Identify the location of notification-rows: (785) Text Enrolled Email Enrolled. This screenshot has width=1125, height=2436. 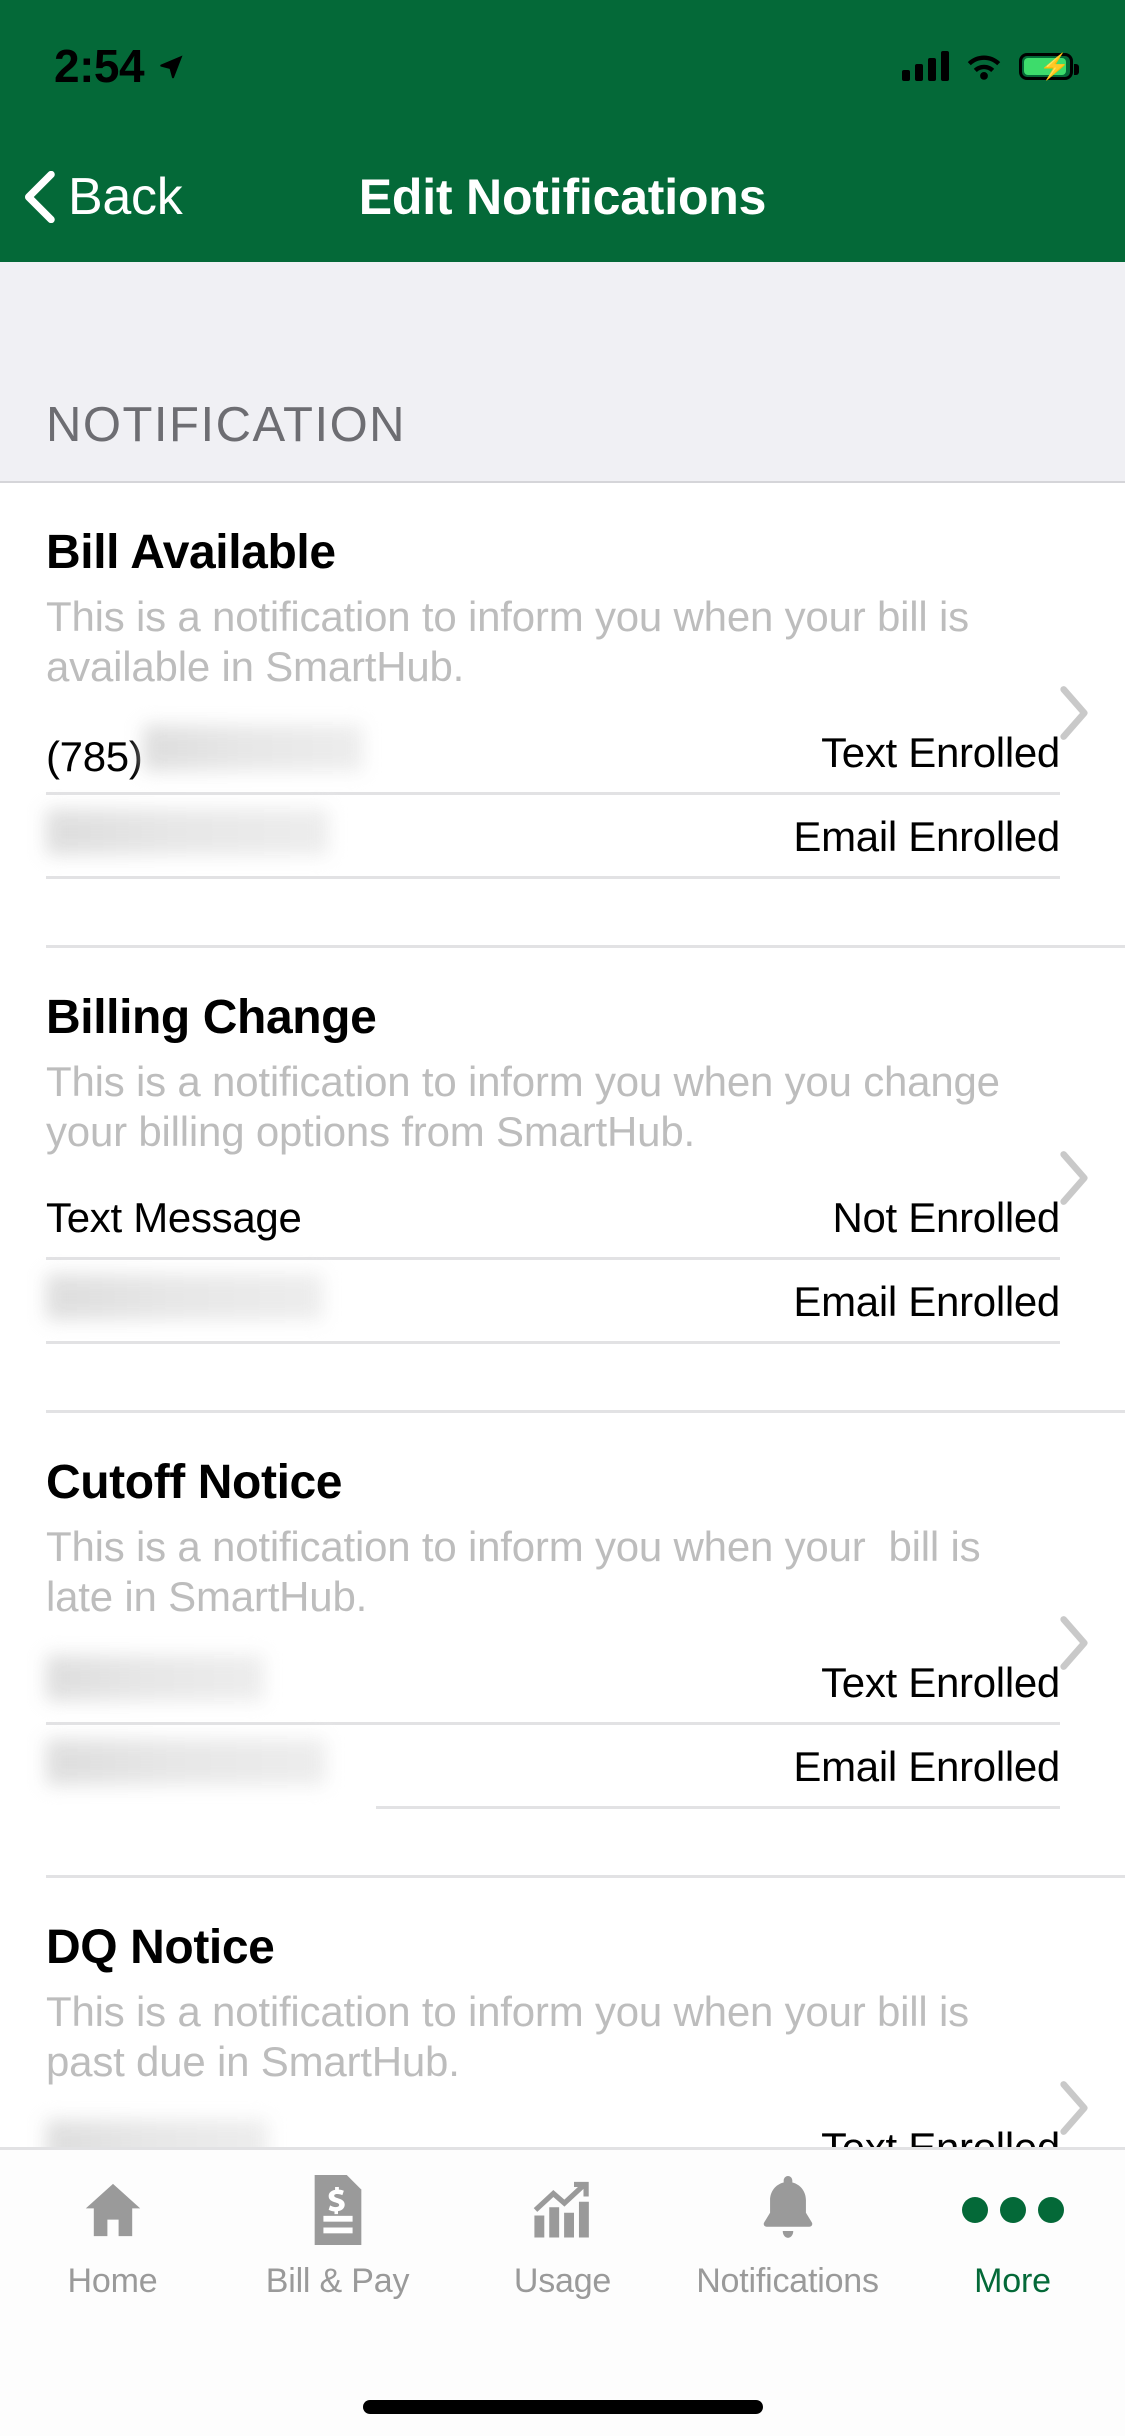
(562, 785).